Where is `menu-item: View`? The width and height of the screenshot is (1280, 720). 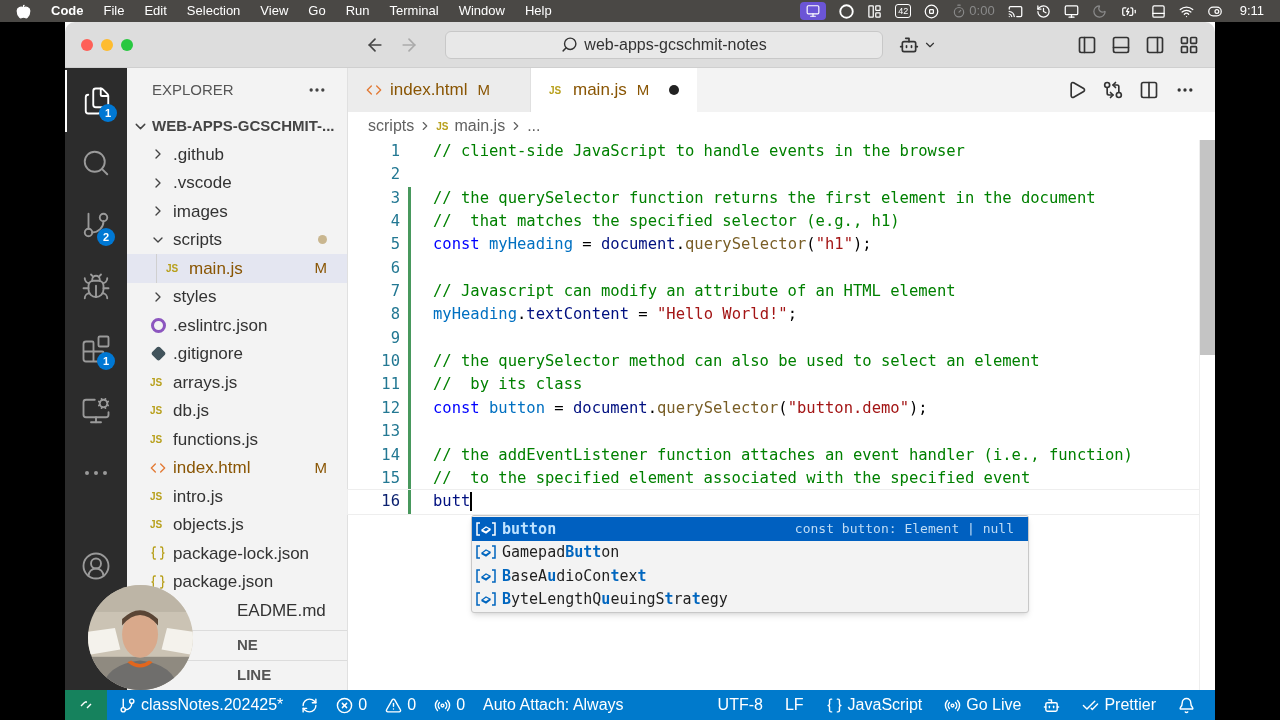 menu-item: View is located at coordinates (274, 11).